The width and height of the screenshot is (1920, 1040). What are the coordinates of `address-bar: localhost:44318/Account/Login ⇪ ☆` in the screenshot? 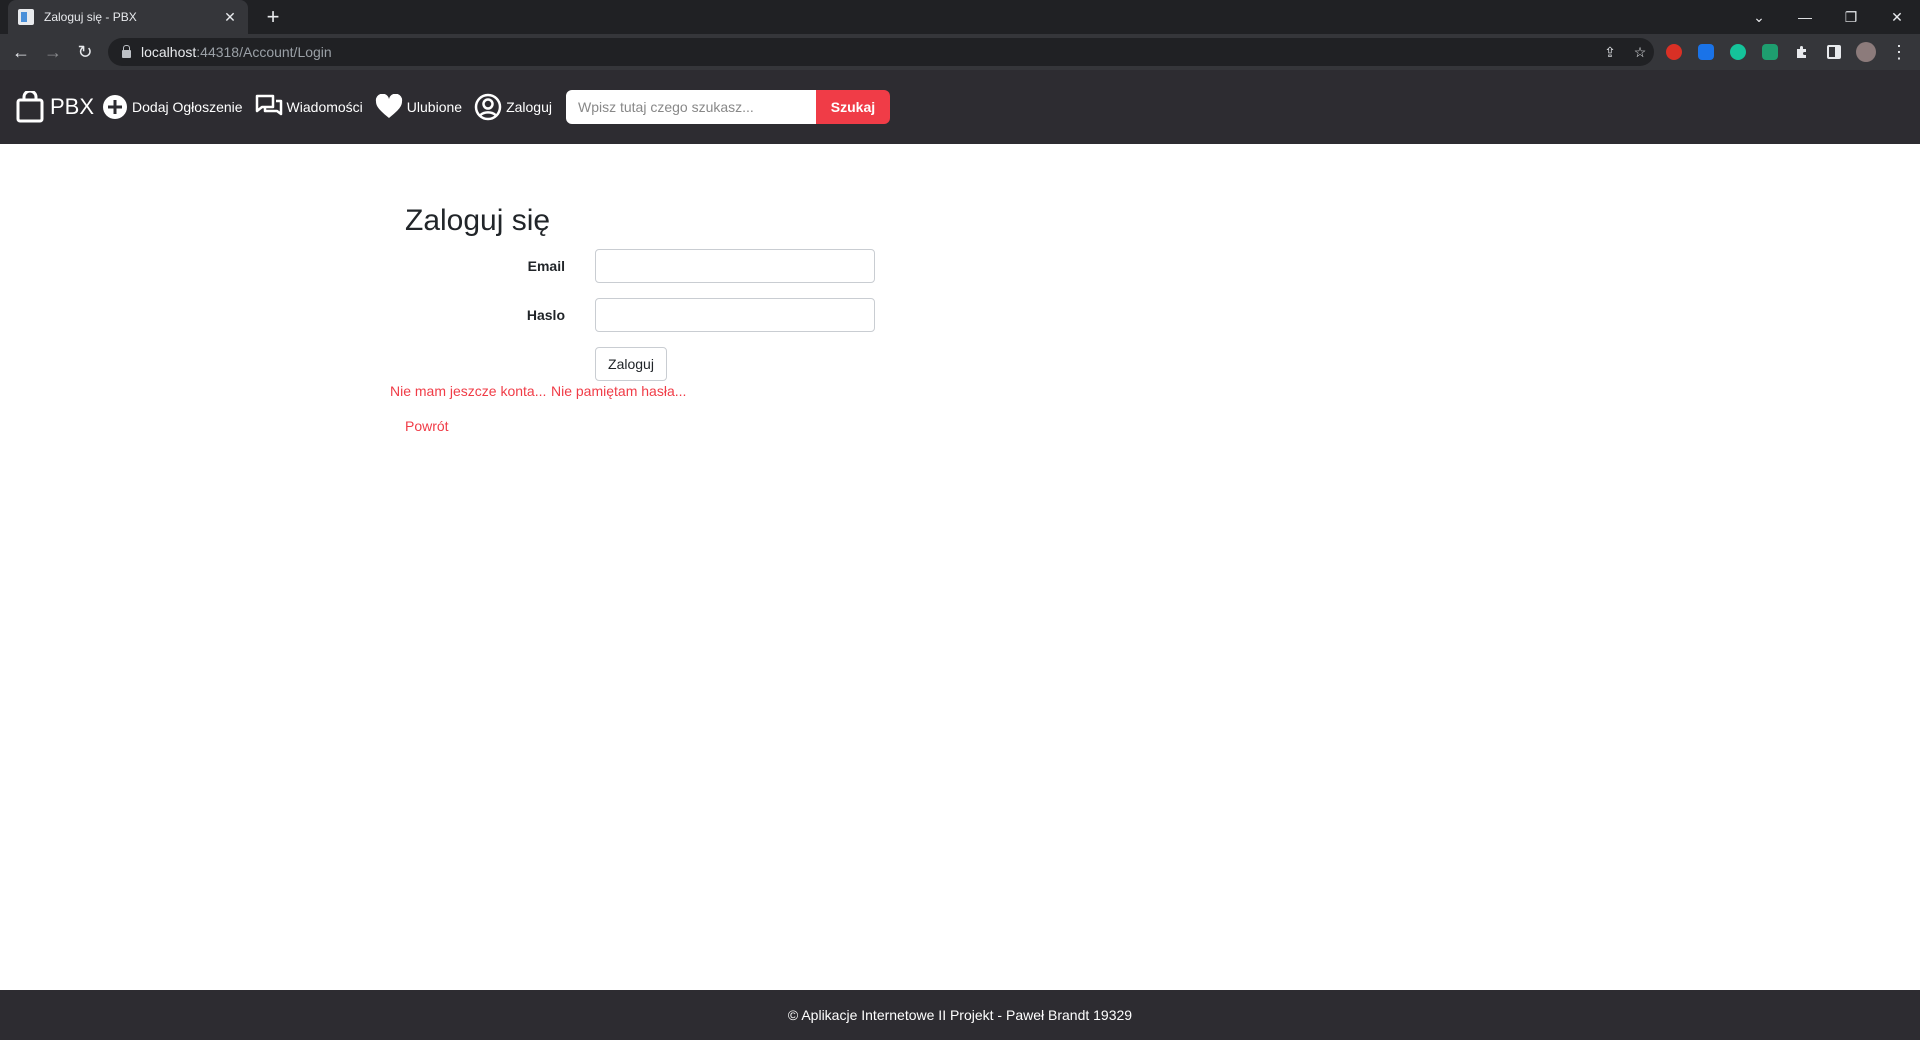 It's located at (881, 52).